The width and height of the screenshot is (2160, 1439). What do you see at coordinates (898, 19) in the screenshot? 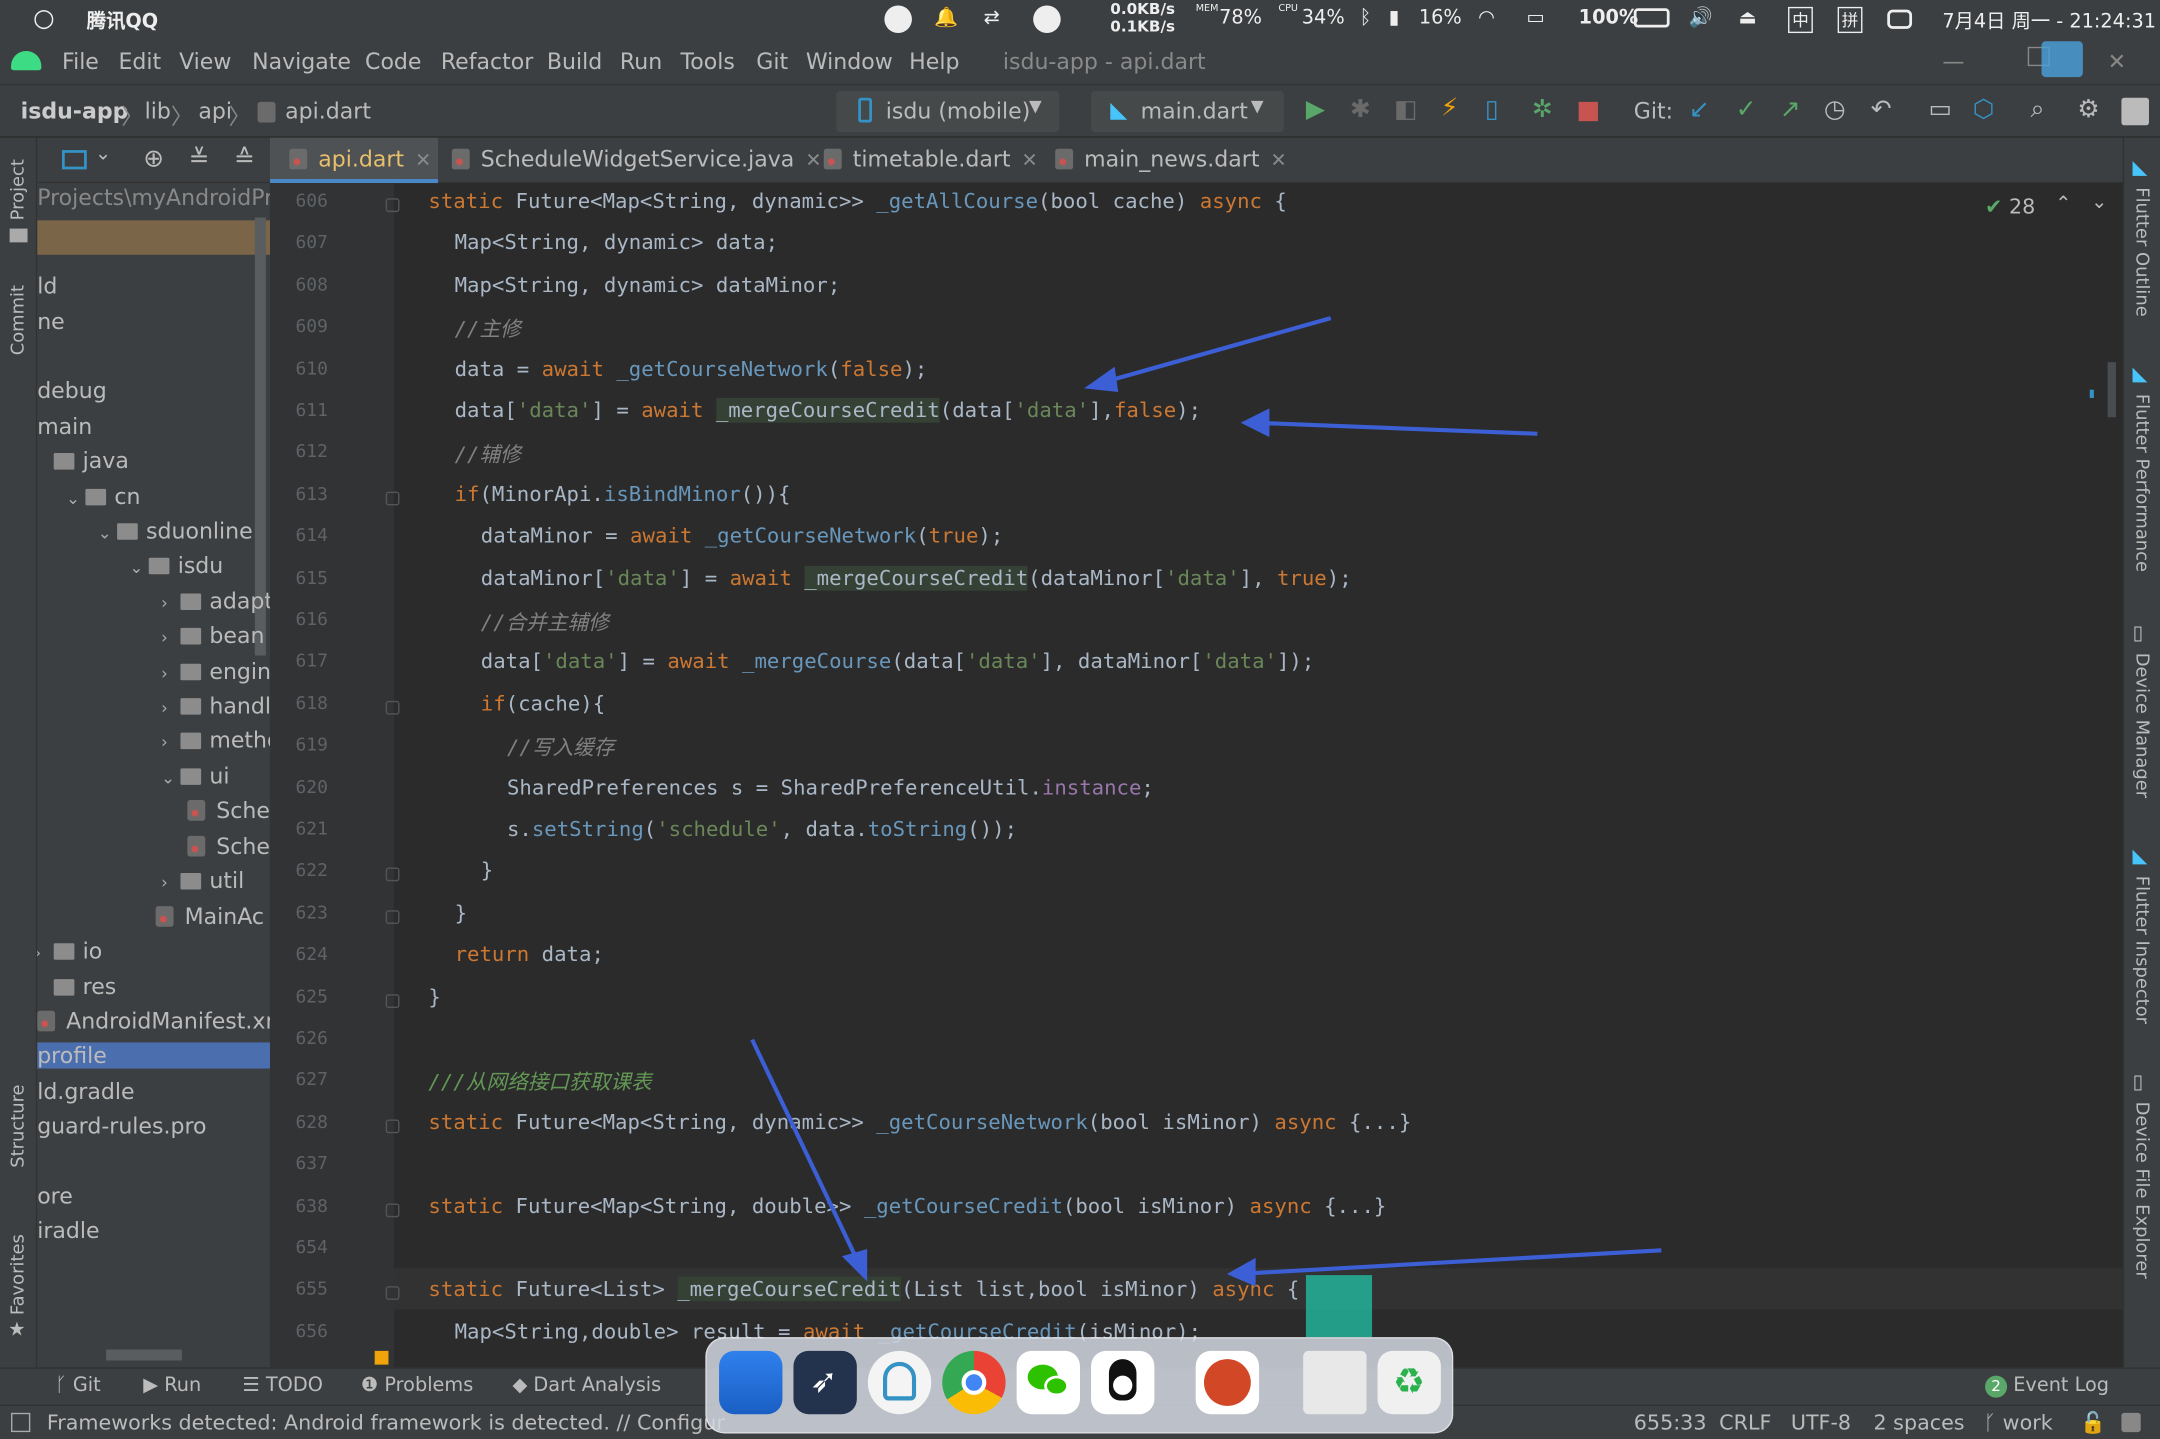
I see `telegram-icon` at bounding box center [898, 19].